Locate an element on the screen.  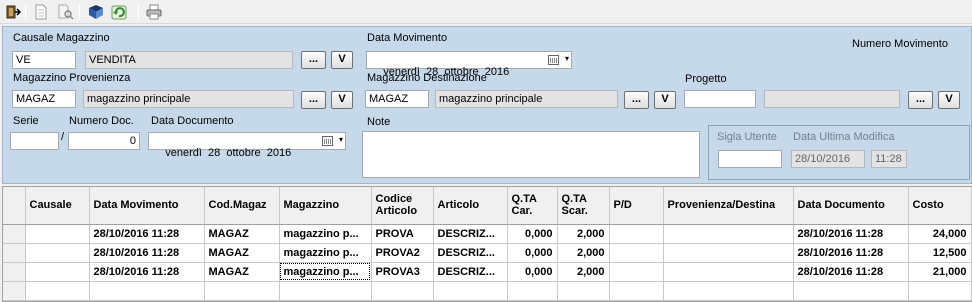
column-header: Data Movimento is located at coordinates (147, 206).